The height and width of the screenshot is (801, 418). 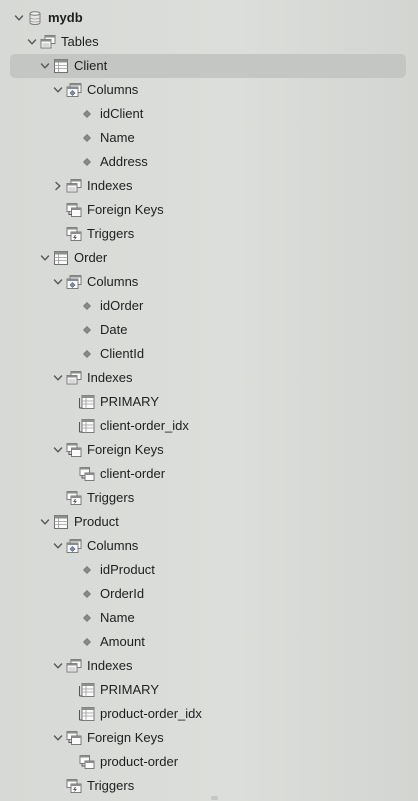 What do you see at coordinates (80, 41) in the screenshot?
I see `tree-node-label: Tables` at bounding box center [80, 41].